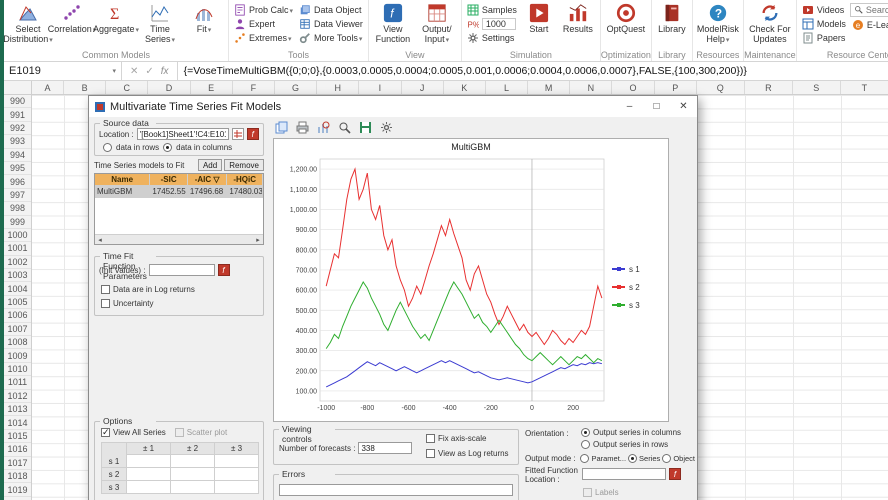  Describe the element at coordinates (587, 493) in the screenshot. I see `labels-checkbox` at that location.